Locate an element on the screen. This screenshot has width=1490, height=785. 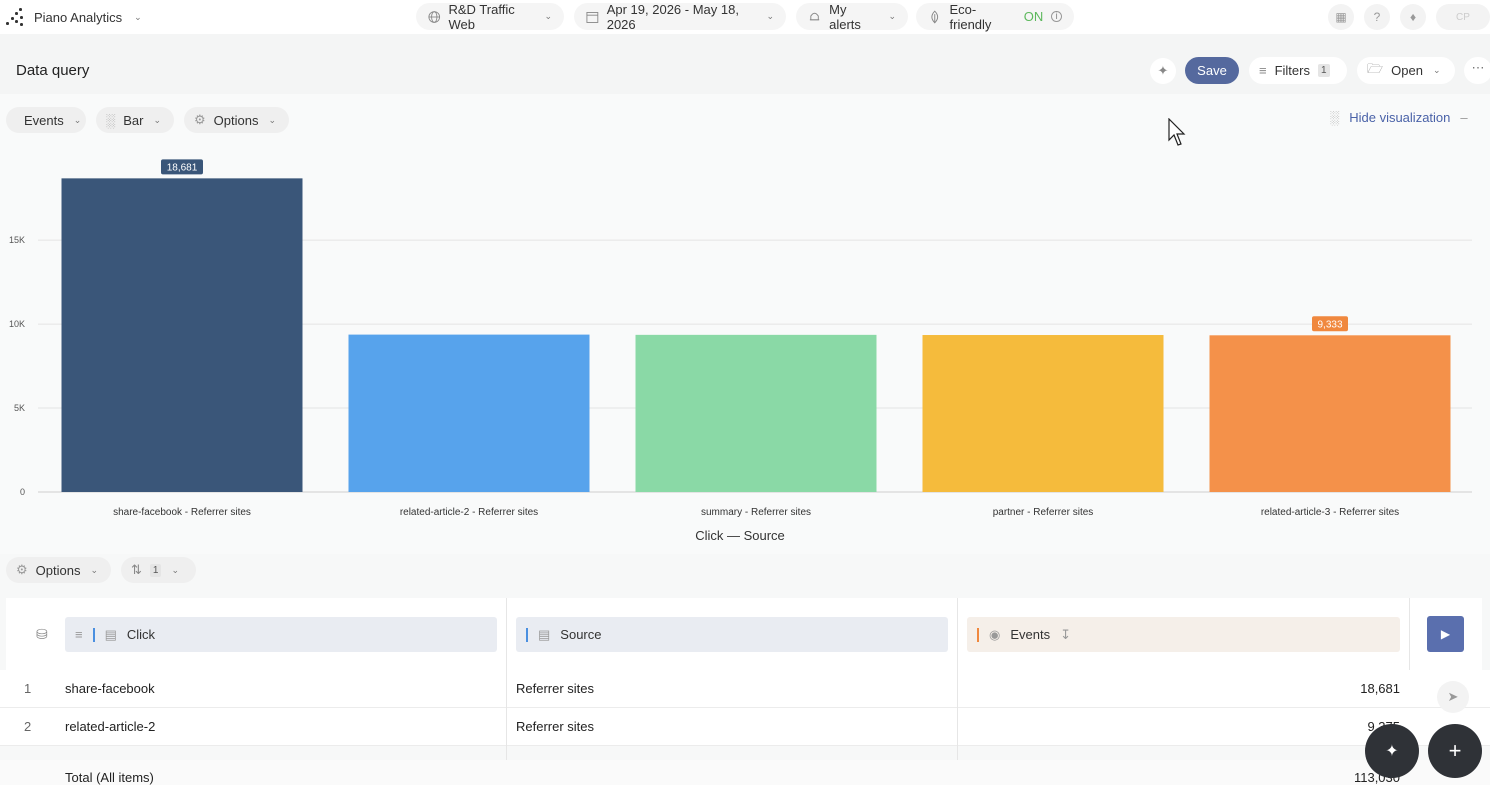
column-header-events: ◉ Events ↧ is located at coordinates (1183, 634).